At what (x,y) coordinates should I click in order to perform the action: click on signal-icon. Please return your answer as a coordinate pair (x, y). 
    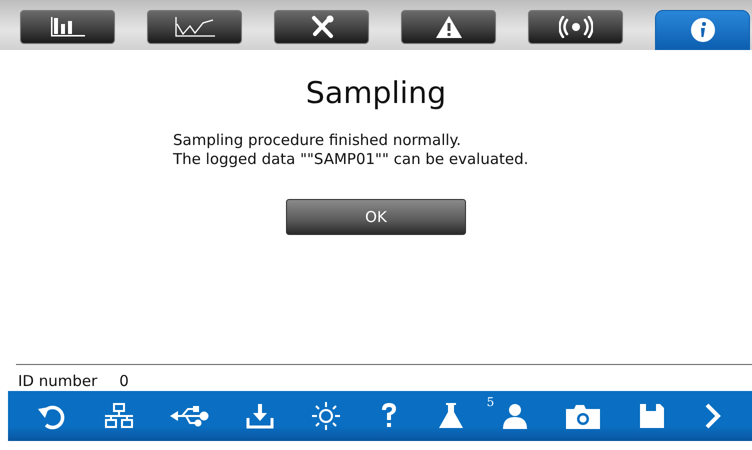
    Looking at the image, I should click on (575, 27).